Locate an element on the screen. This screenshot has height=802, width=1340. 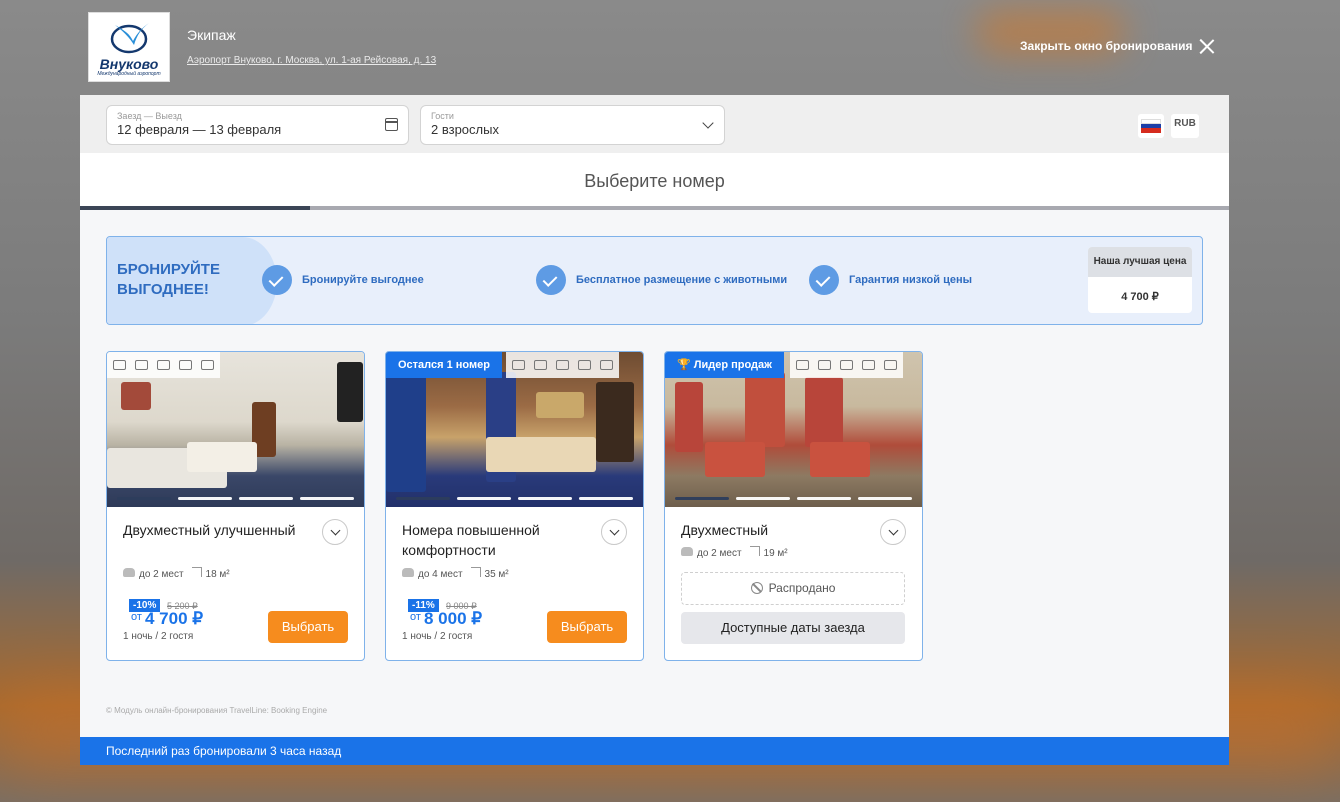
dates-label: Заезд — Выезд is located at coordinates (149, 116).